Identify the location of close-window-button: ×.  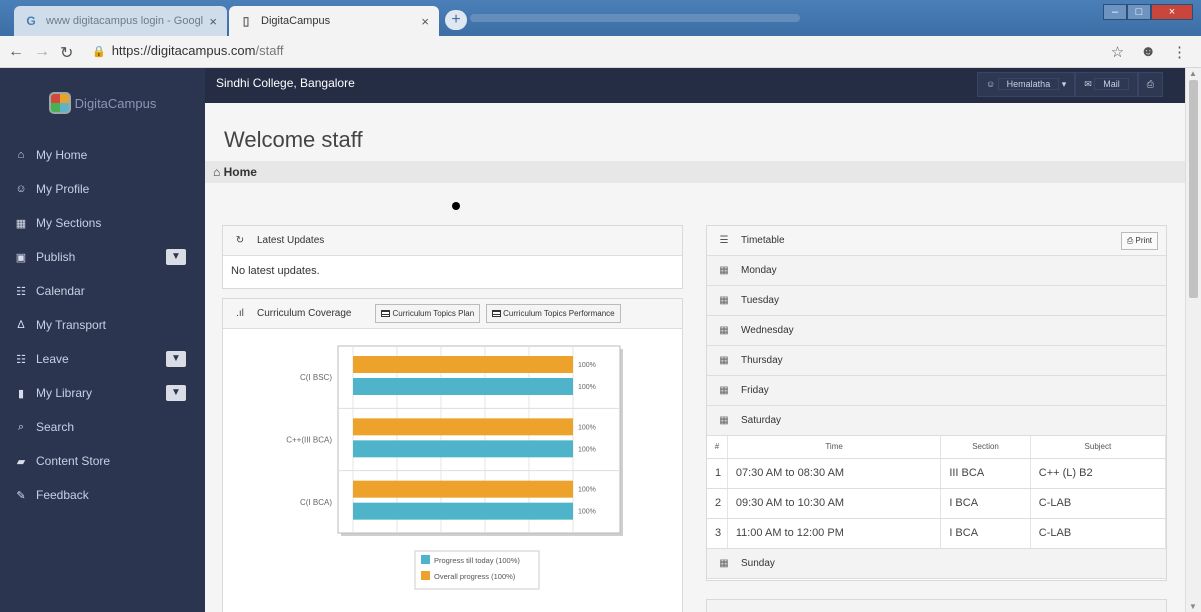
(1172, 12).